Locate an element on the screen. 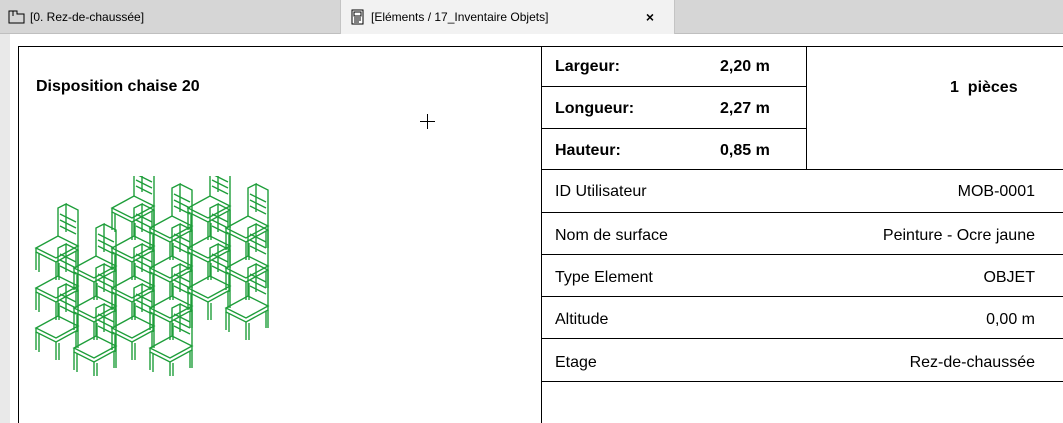 The image size is (1063, 423). tab-floor-plan: [0. Rez-de-chaussée] is located at coordinates (170, 16).